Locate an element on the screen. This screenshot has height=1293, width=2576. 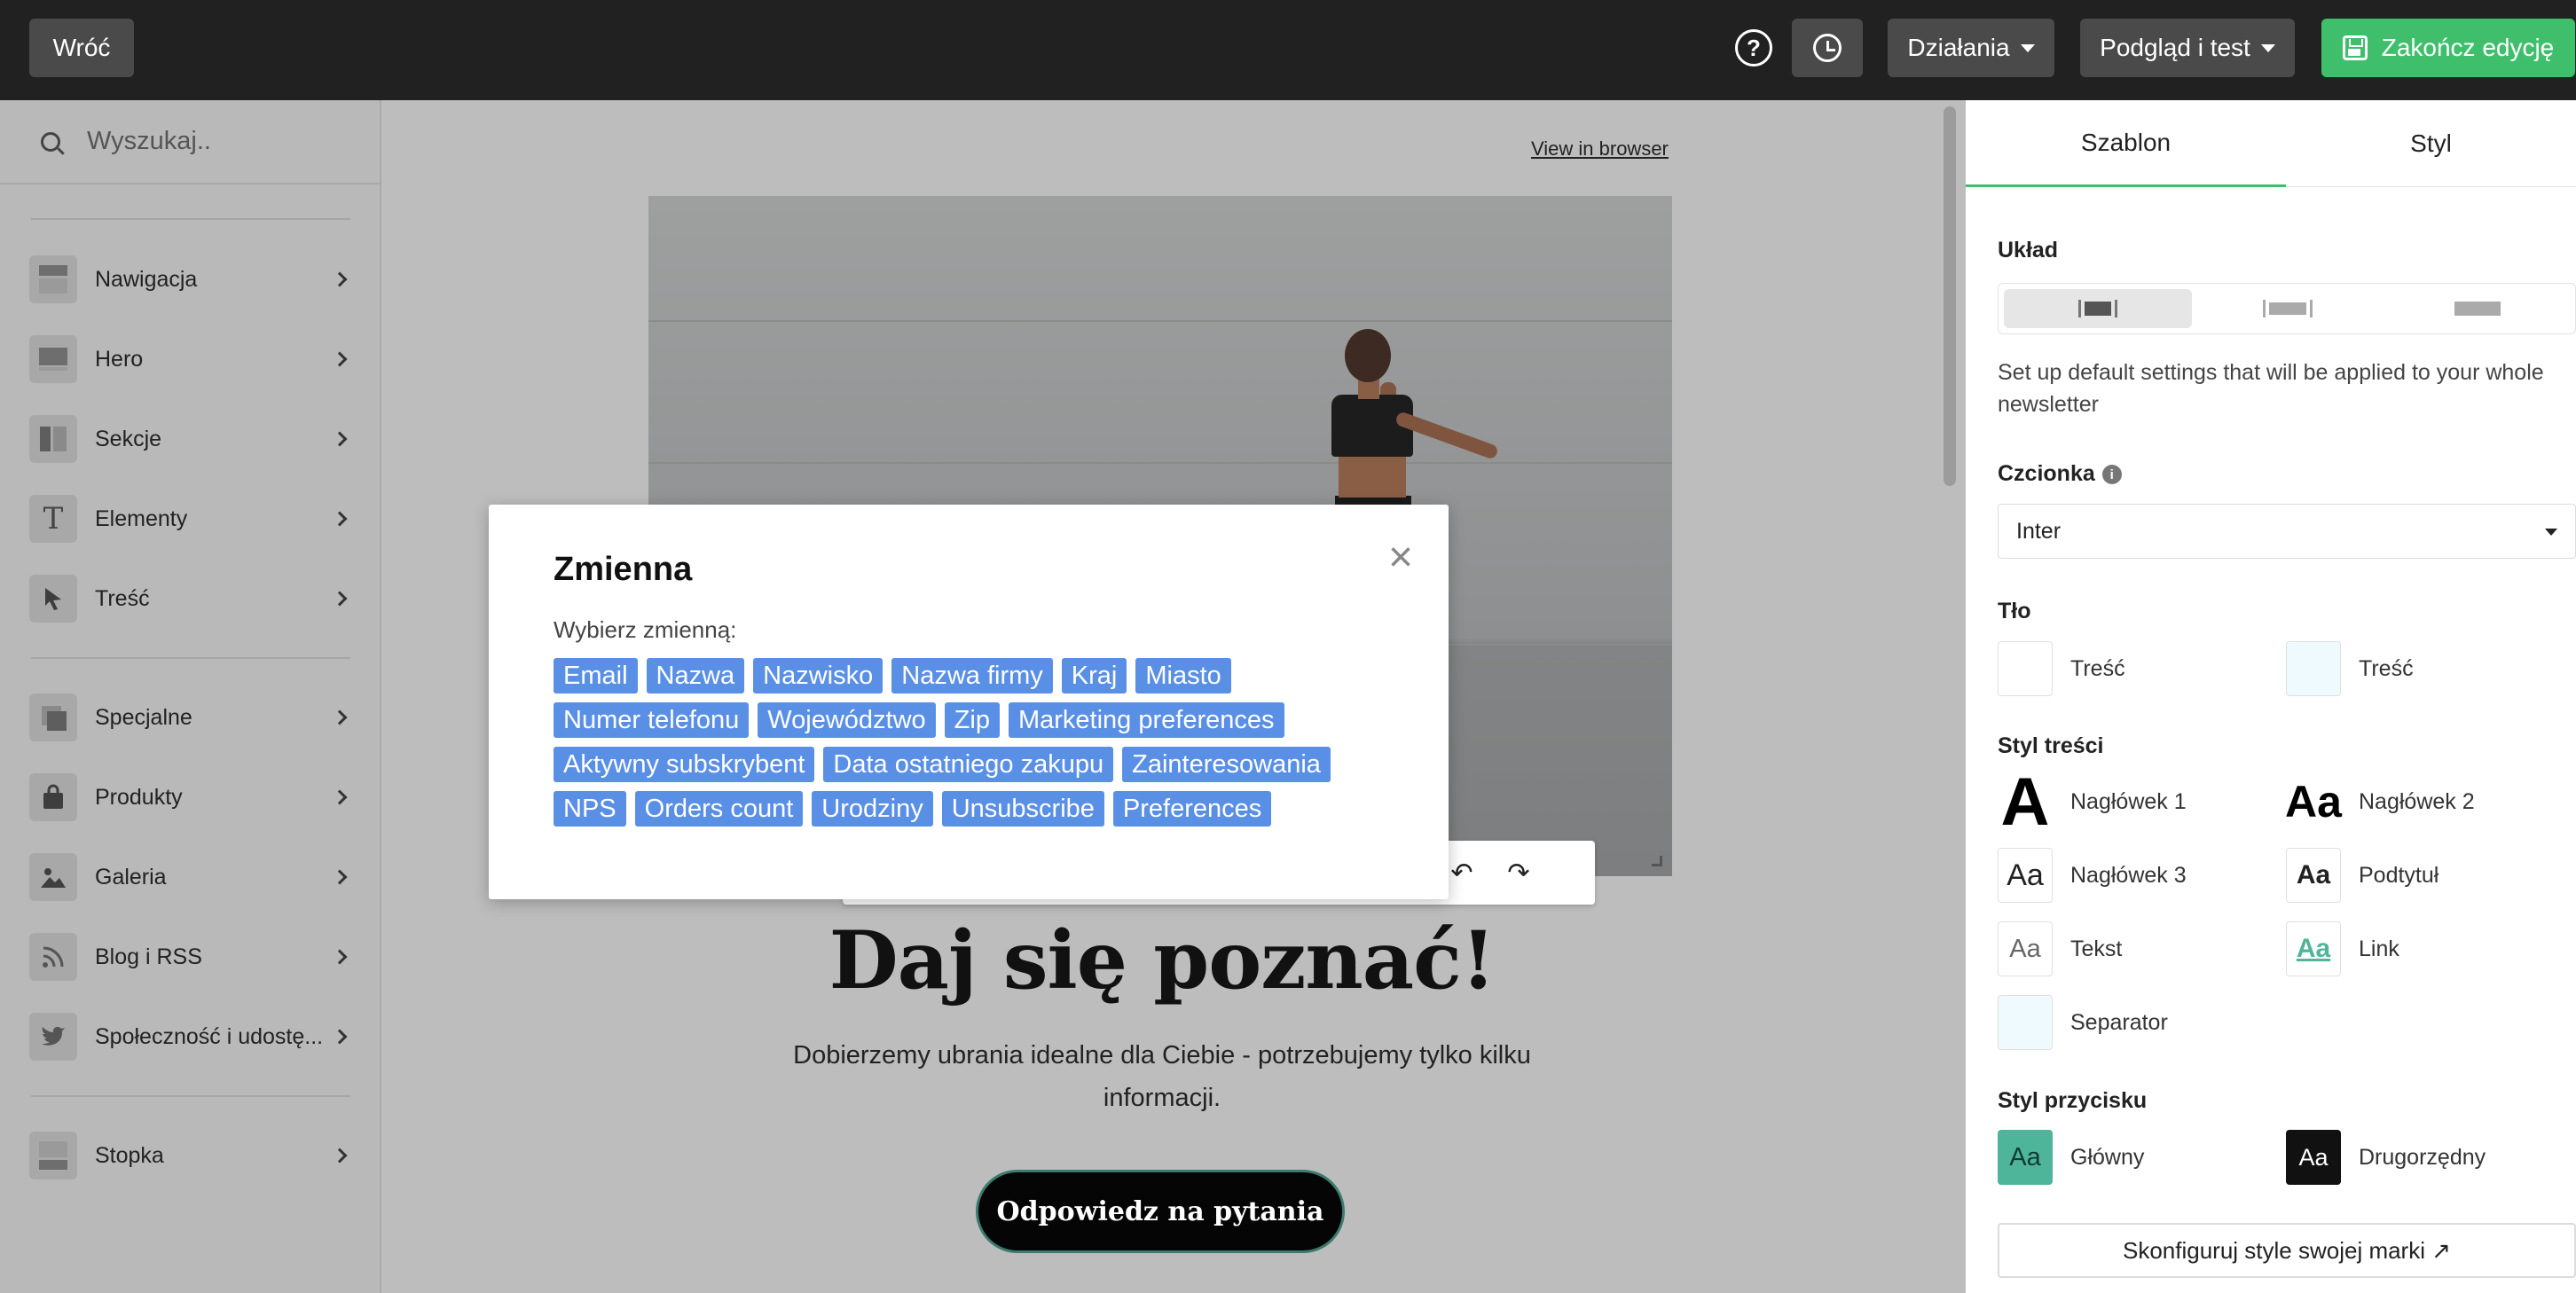
layout-option-wide is located at coordinates (2288, 308).